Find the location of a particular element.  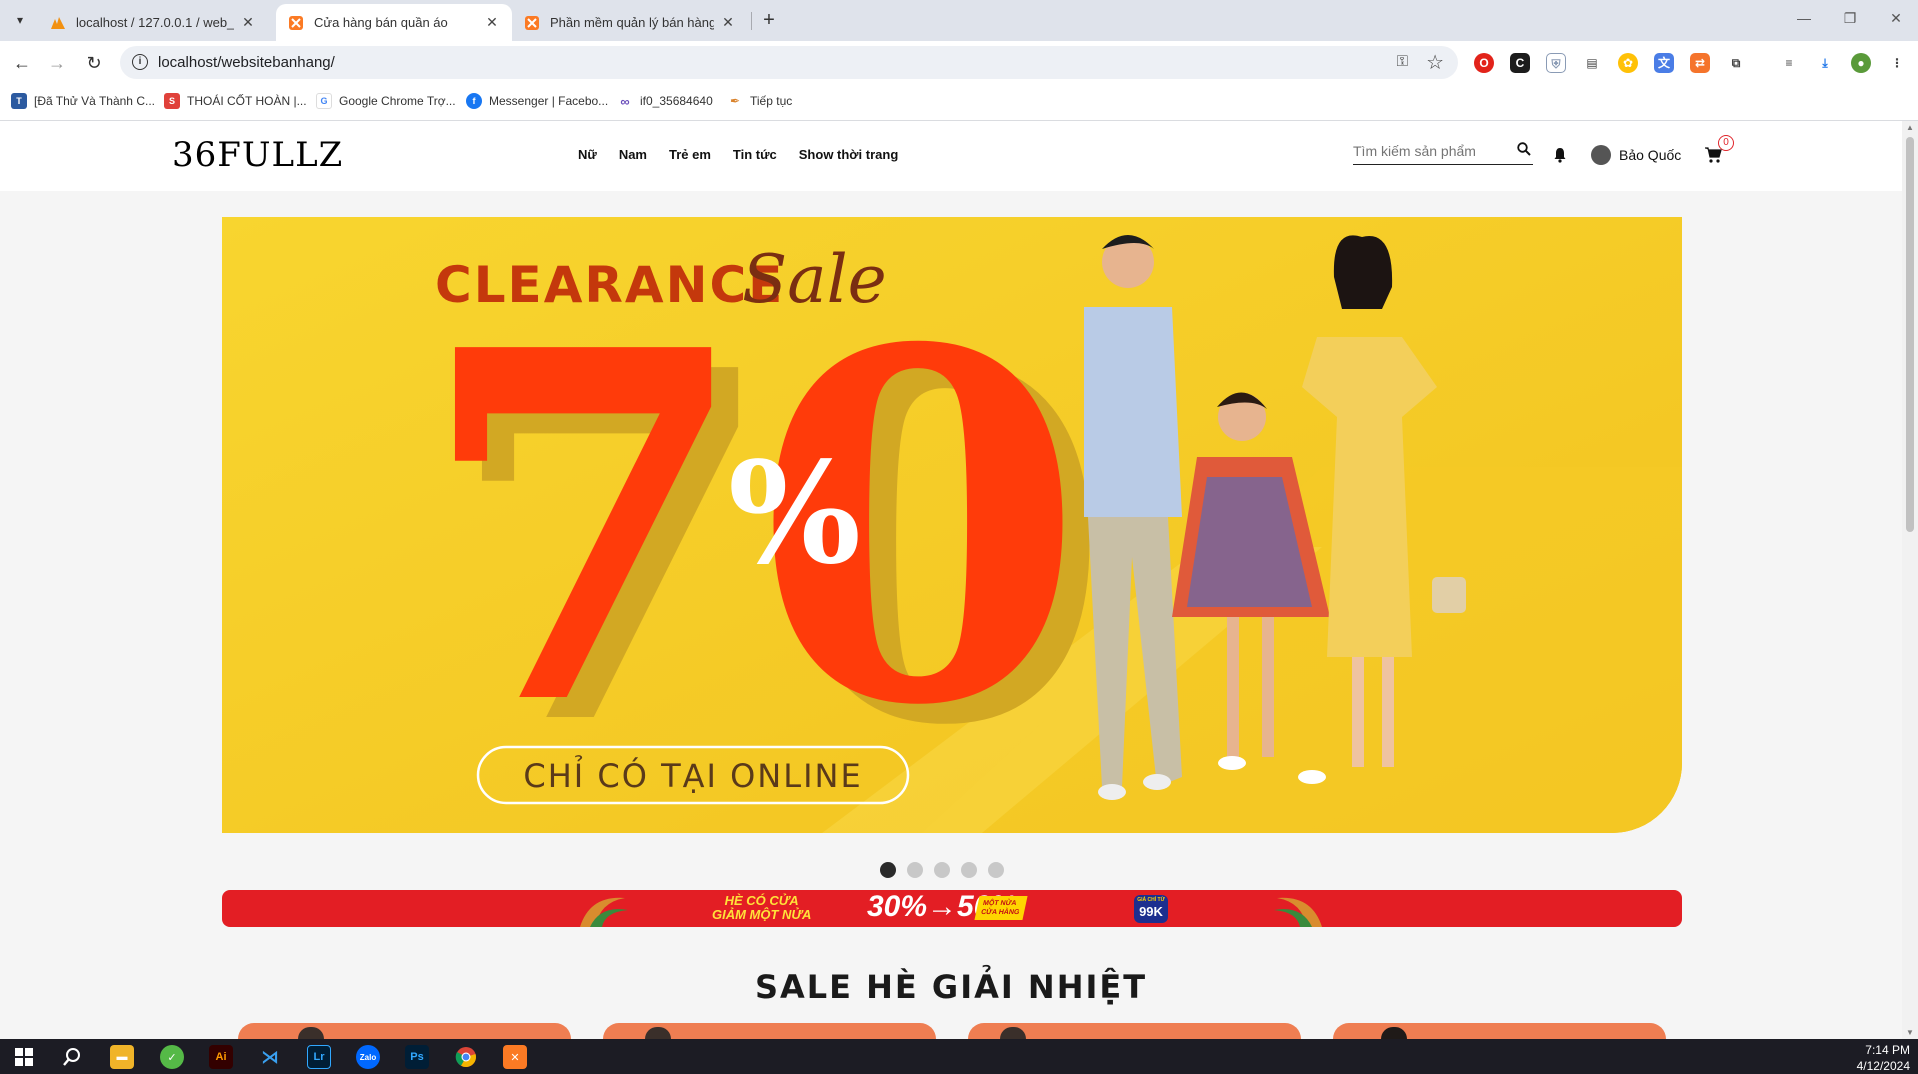

facebook-icon: f is located at coordinates (474, 101).